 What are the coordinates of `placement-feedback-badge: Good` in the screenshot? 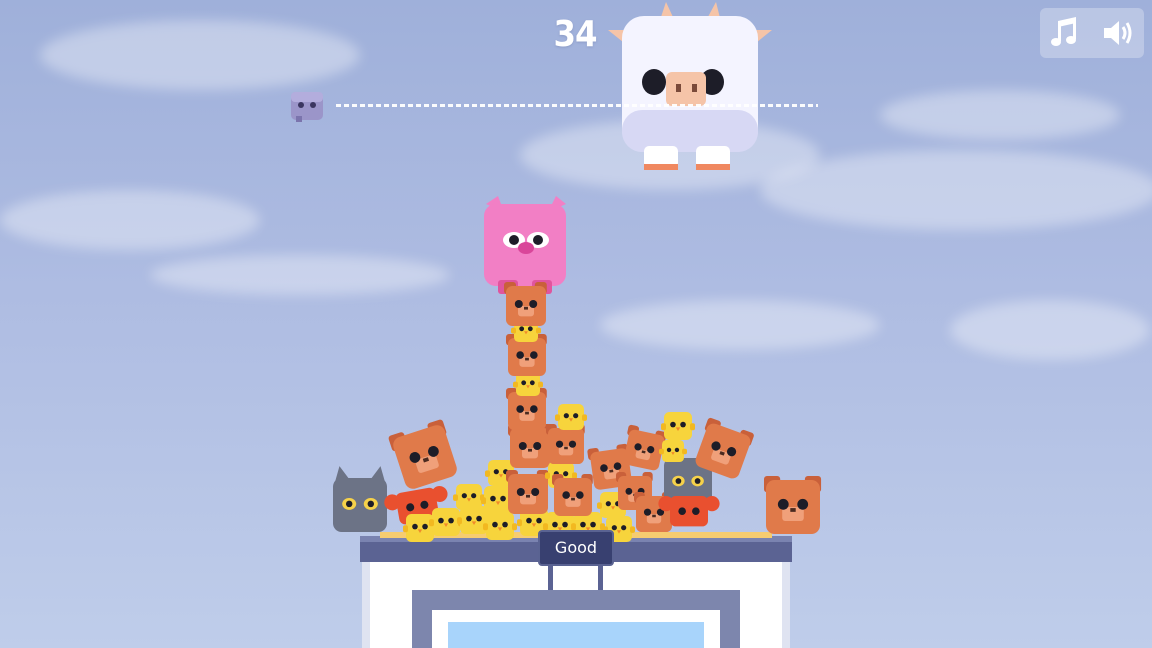 It's located at (576, 548).